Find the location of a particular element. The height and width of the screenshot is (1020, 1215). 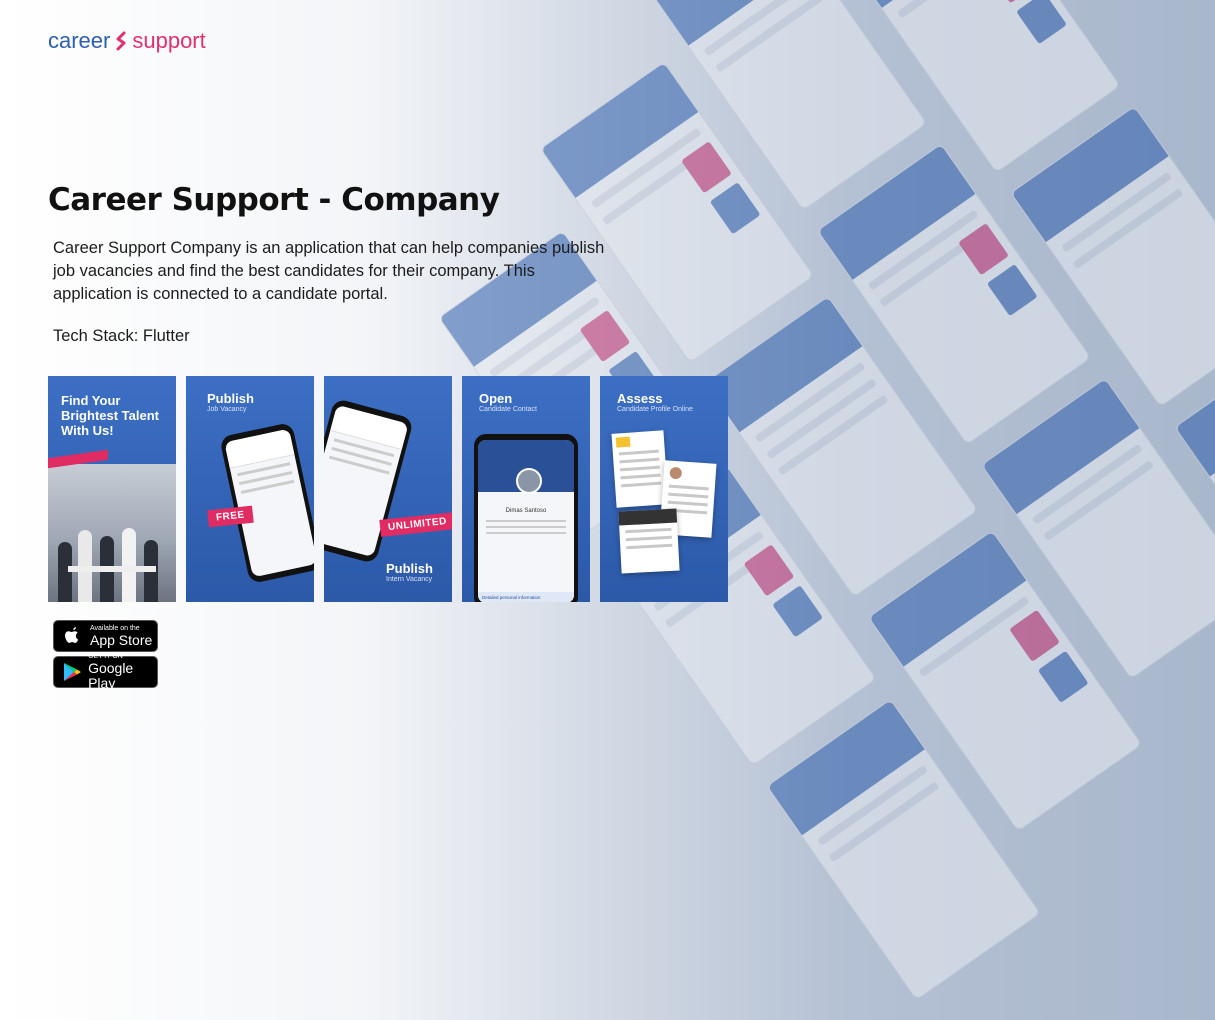

app-store-badge: Available on the App Store is located at coordinates (105, 636).